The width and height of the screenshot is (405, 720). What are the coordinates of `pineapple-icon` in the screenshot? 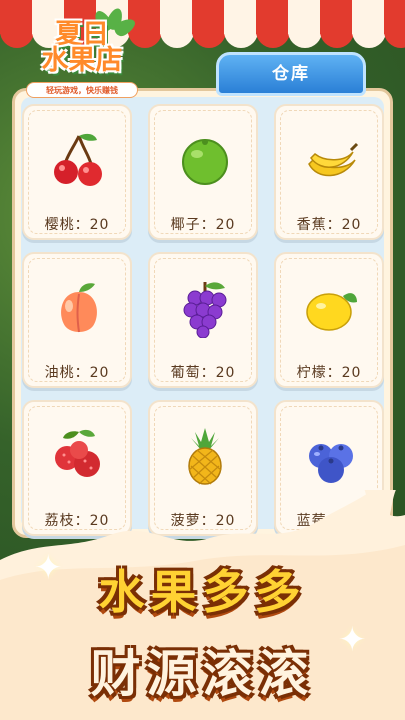 It's located at (205, 456).